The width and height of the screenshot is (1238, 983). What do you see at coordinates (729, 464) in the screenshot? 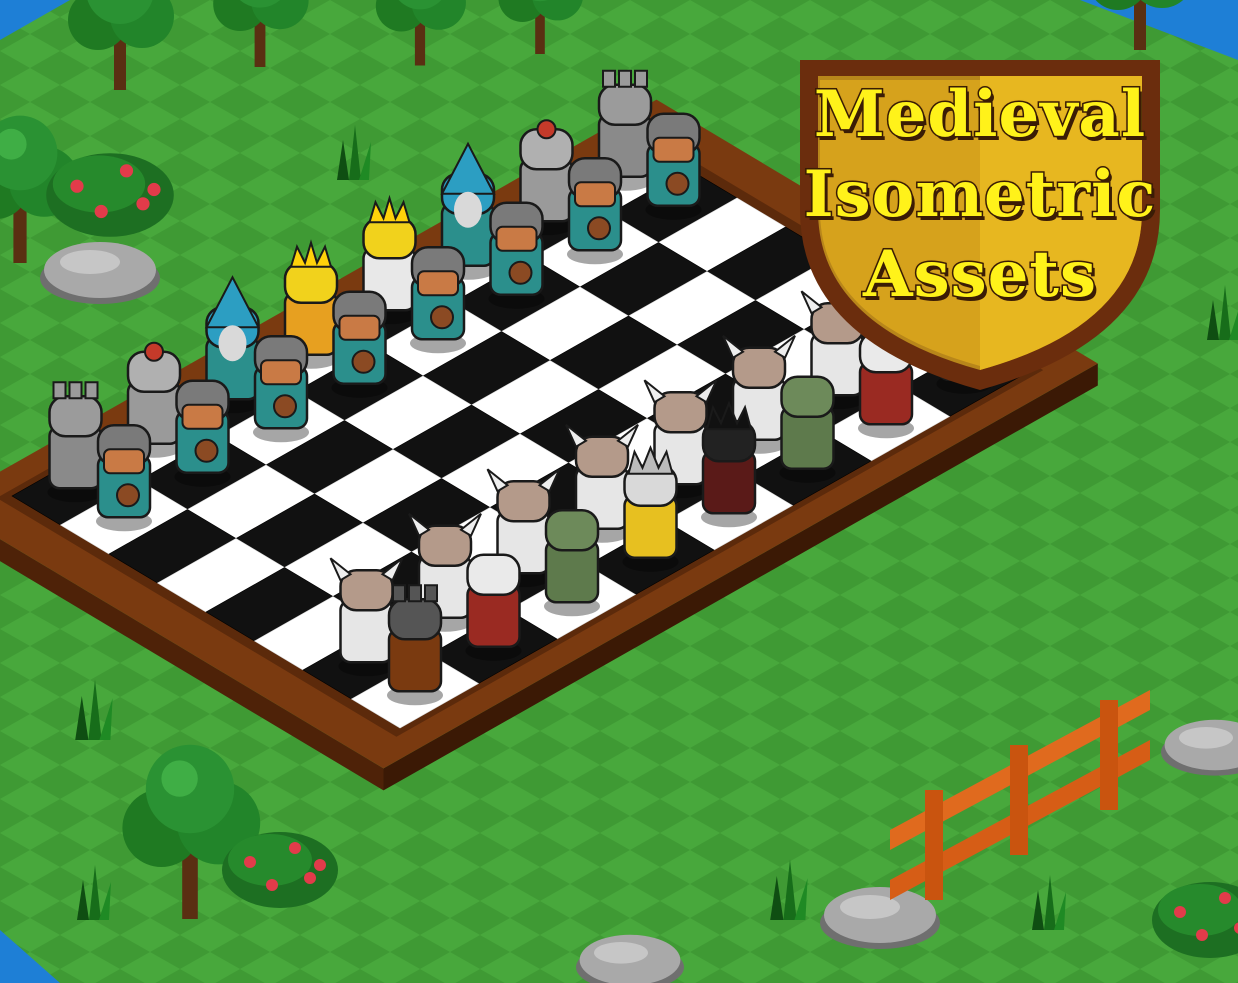
I see `black-undead-king-piece` at bounding box center [729, 464].